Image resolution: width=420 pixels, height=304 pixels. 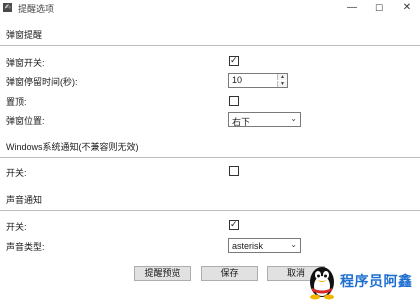 What do you see at coordinates (24, 35) in the screenshot?
I see `section-title-popup: 弹窗提醒` at bounding box center [24, 35].